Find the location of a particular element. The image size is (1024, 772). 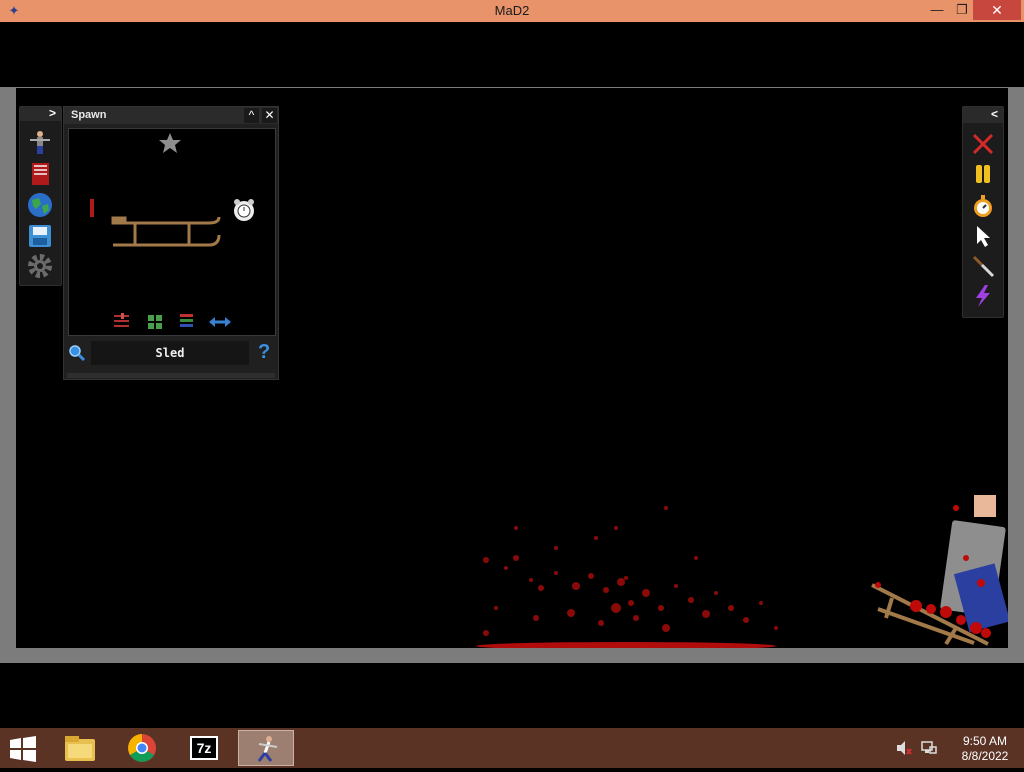

7zip-label: 7z is located at coordinates (204, 748).